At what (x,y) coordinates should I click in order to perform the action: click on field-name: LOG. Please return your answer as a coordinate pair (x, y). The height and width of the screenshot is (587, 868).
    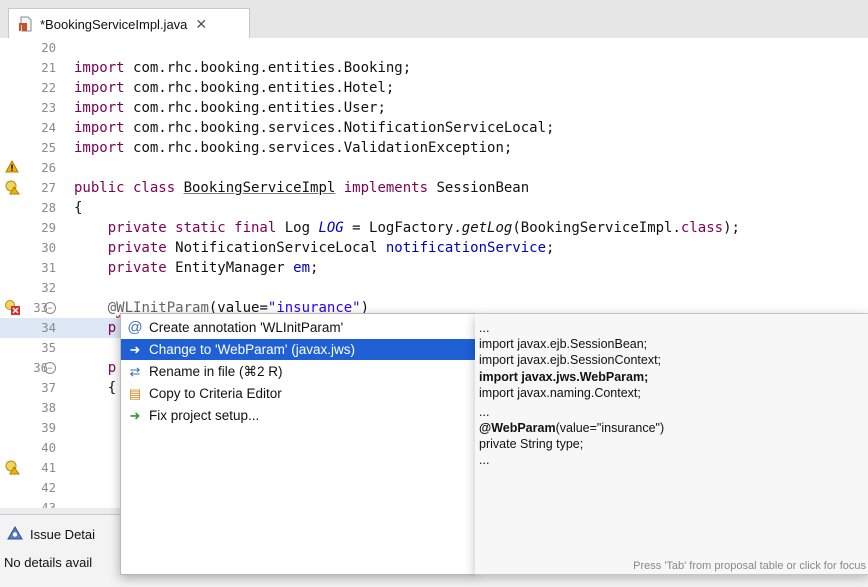
    Looking at the image, I should click on (331, 228).